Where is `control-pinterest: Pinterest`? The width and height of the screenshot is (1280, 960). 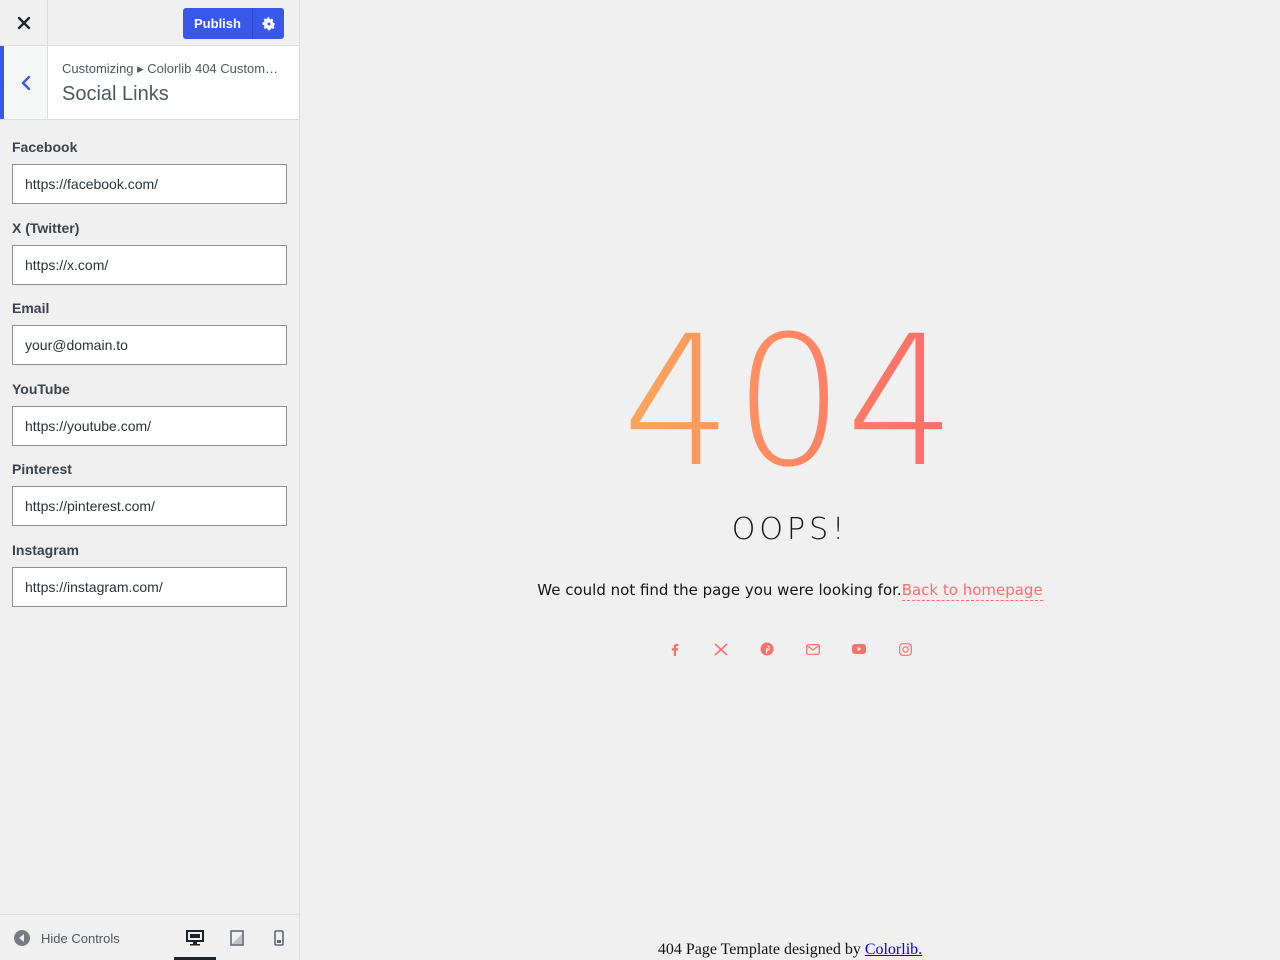 control-pinterest: Pinterest is located at coordinates (149, 501).